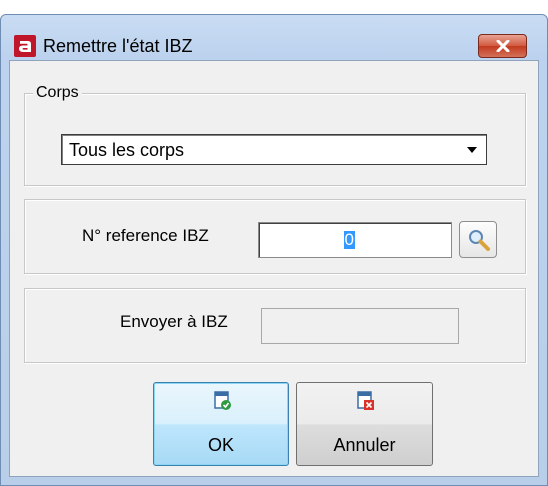 The width and height of the screenshot is (548, 486). Describe the element at coordinates (118, 46) in the screenshot. I see `window-title: Remettre l'état IBZ` at that location.